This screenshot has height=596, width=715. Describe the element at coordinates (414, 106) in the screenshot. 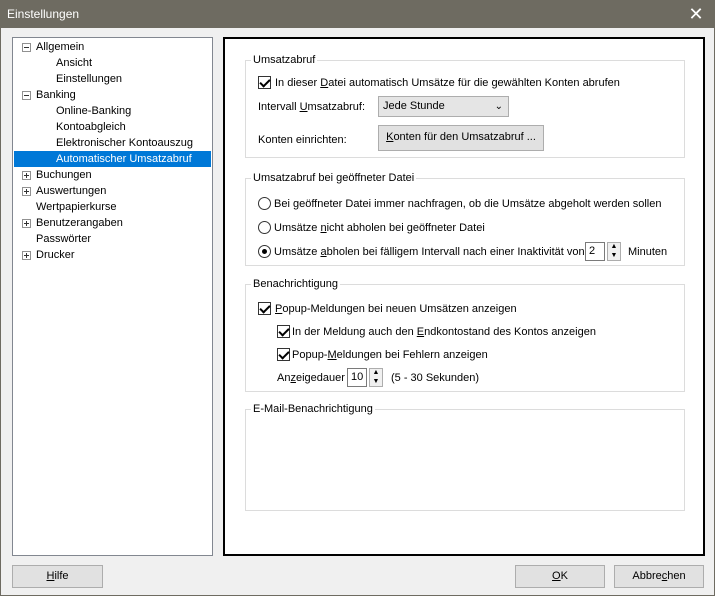

I see `interval-value: Jede Stunde` at that location.